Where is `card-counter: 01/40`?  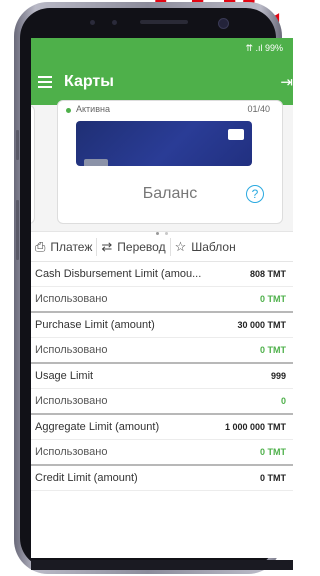 card-counter: 01/40 is located at coordinates (258, 109).